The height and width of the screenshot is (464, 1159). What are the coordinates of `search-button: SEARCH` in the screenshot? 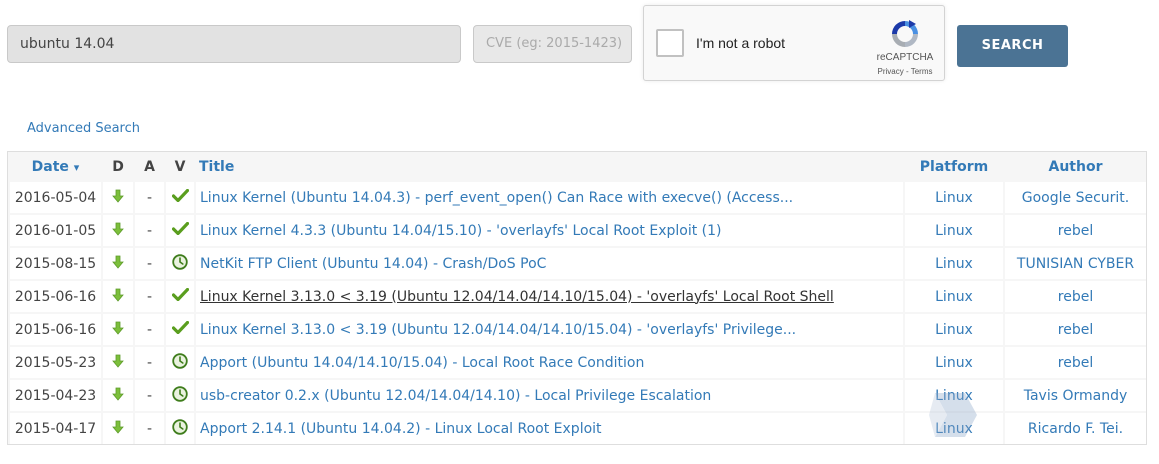 It's located at (1012, 46).